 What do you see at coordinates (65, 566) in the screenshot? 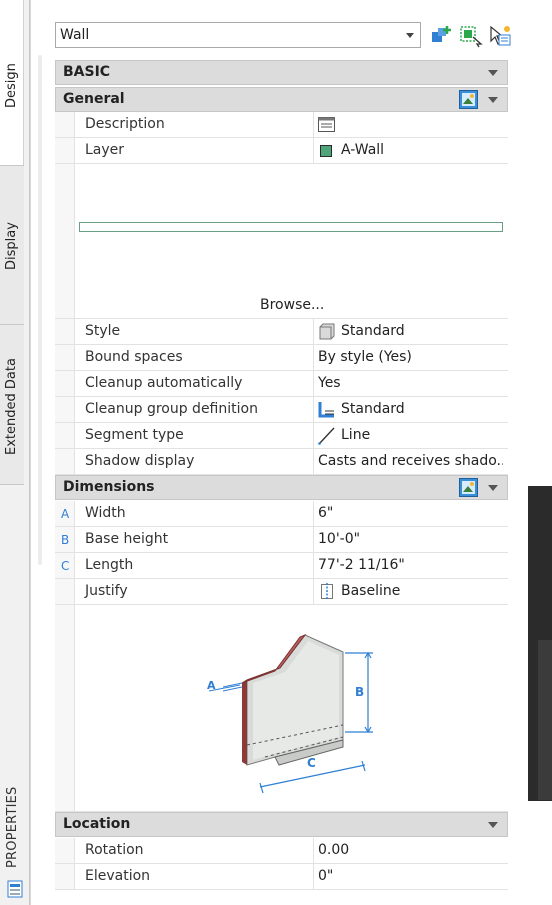
I see `dimension-marker-c: C` at bounding box center [65, 566].